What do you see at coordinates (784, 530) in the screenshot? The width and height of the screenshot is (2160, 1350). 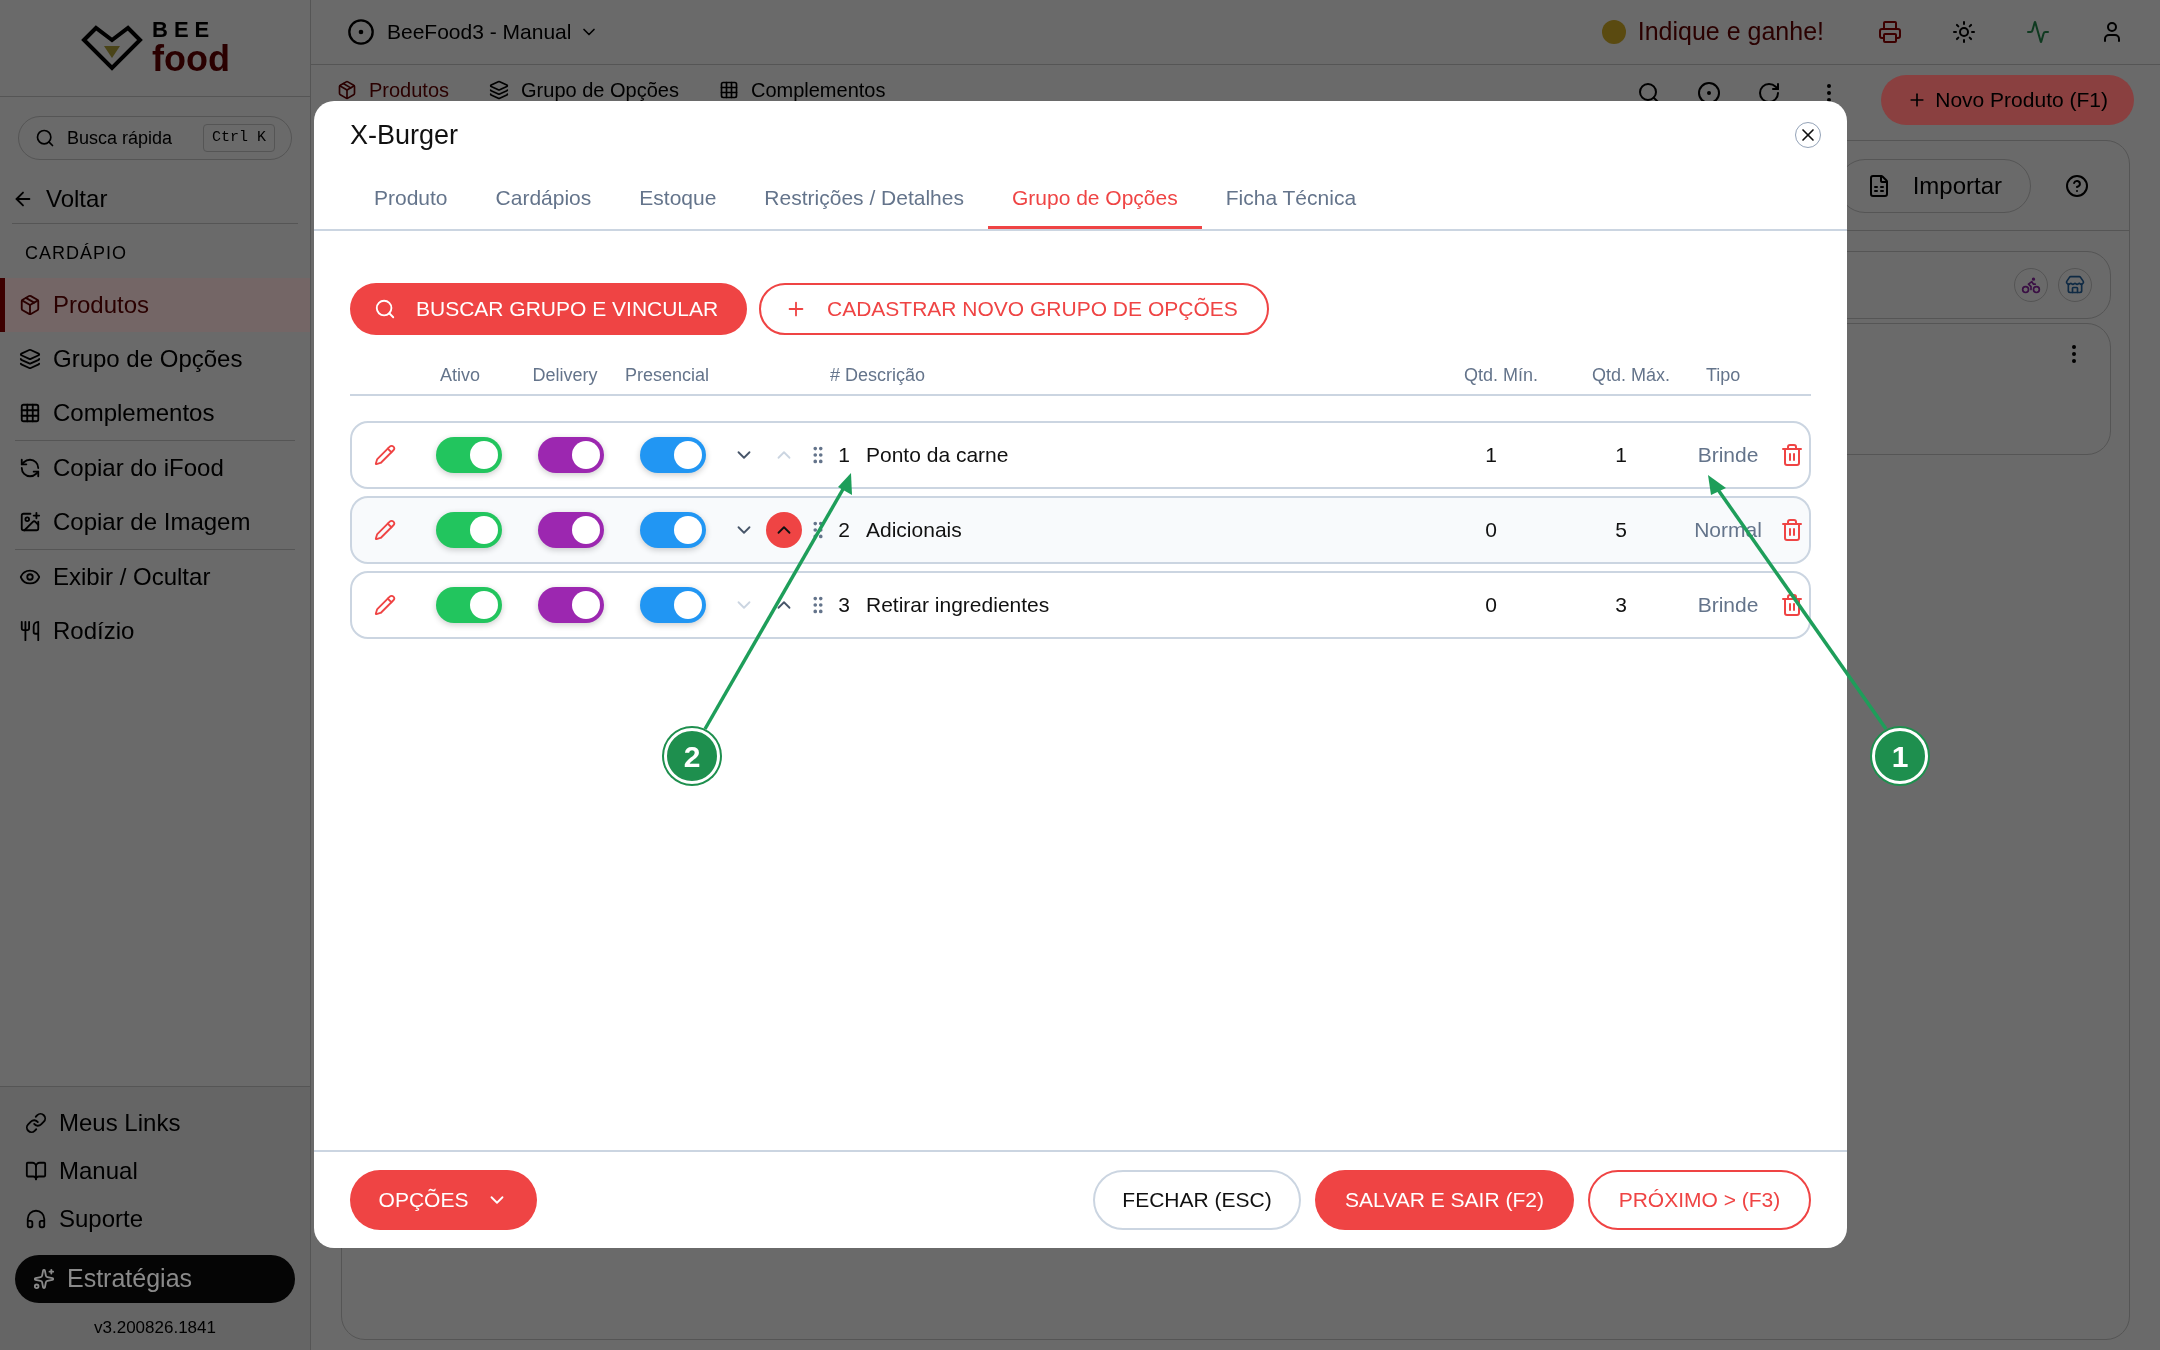 I see `move-up-button` at bounding box center [784, 530].